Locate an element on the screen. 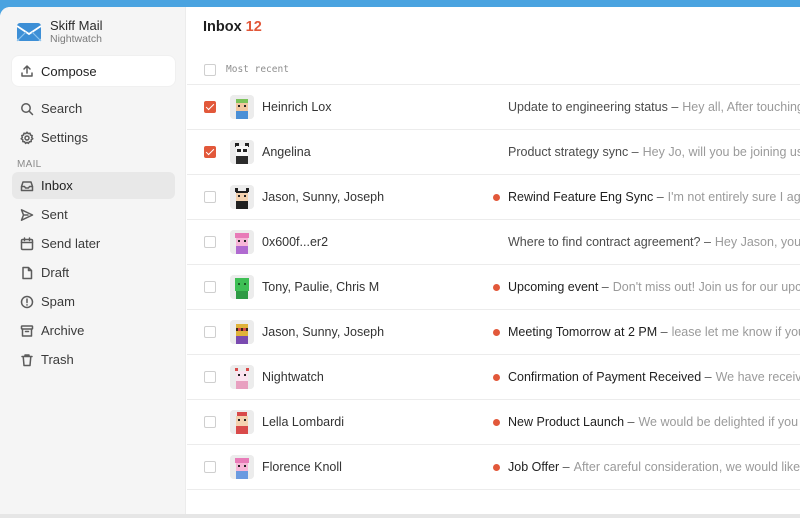 The image size is (800, 518). message-preview: Hey Jo, will you be joining us is located at coordinates (721, 152).